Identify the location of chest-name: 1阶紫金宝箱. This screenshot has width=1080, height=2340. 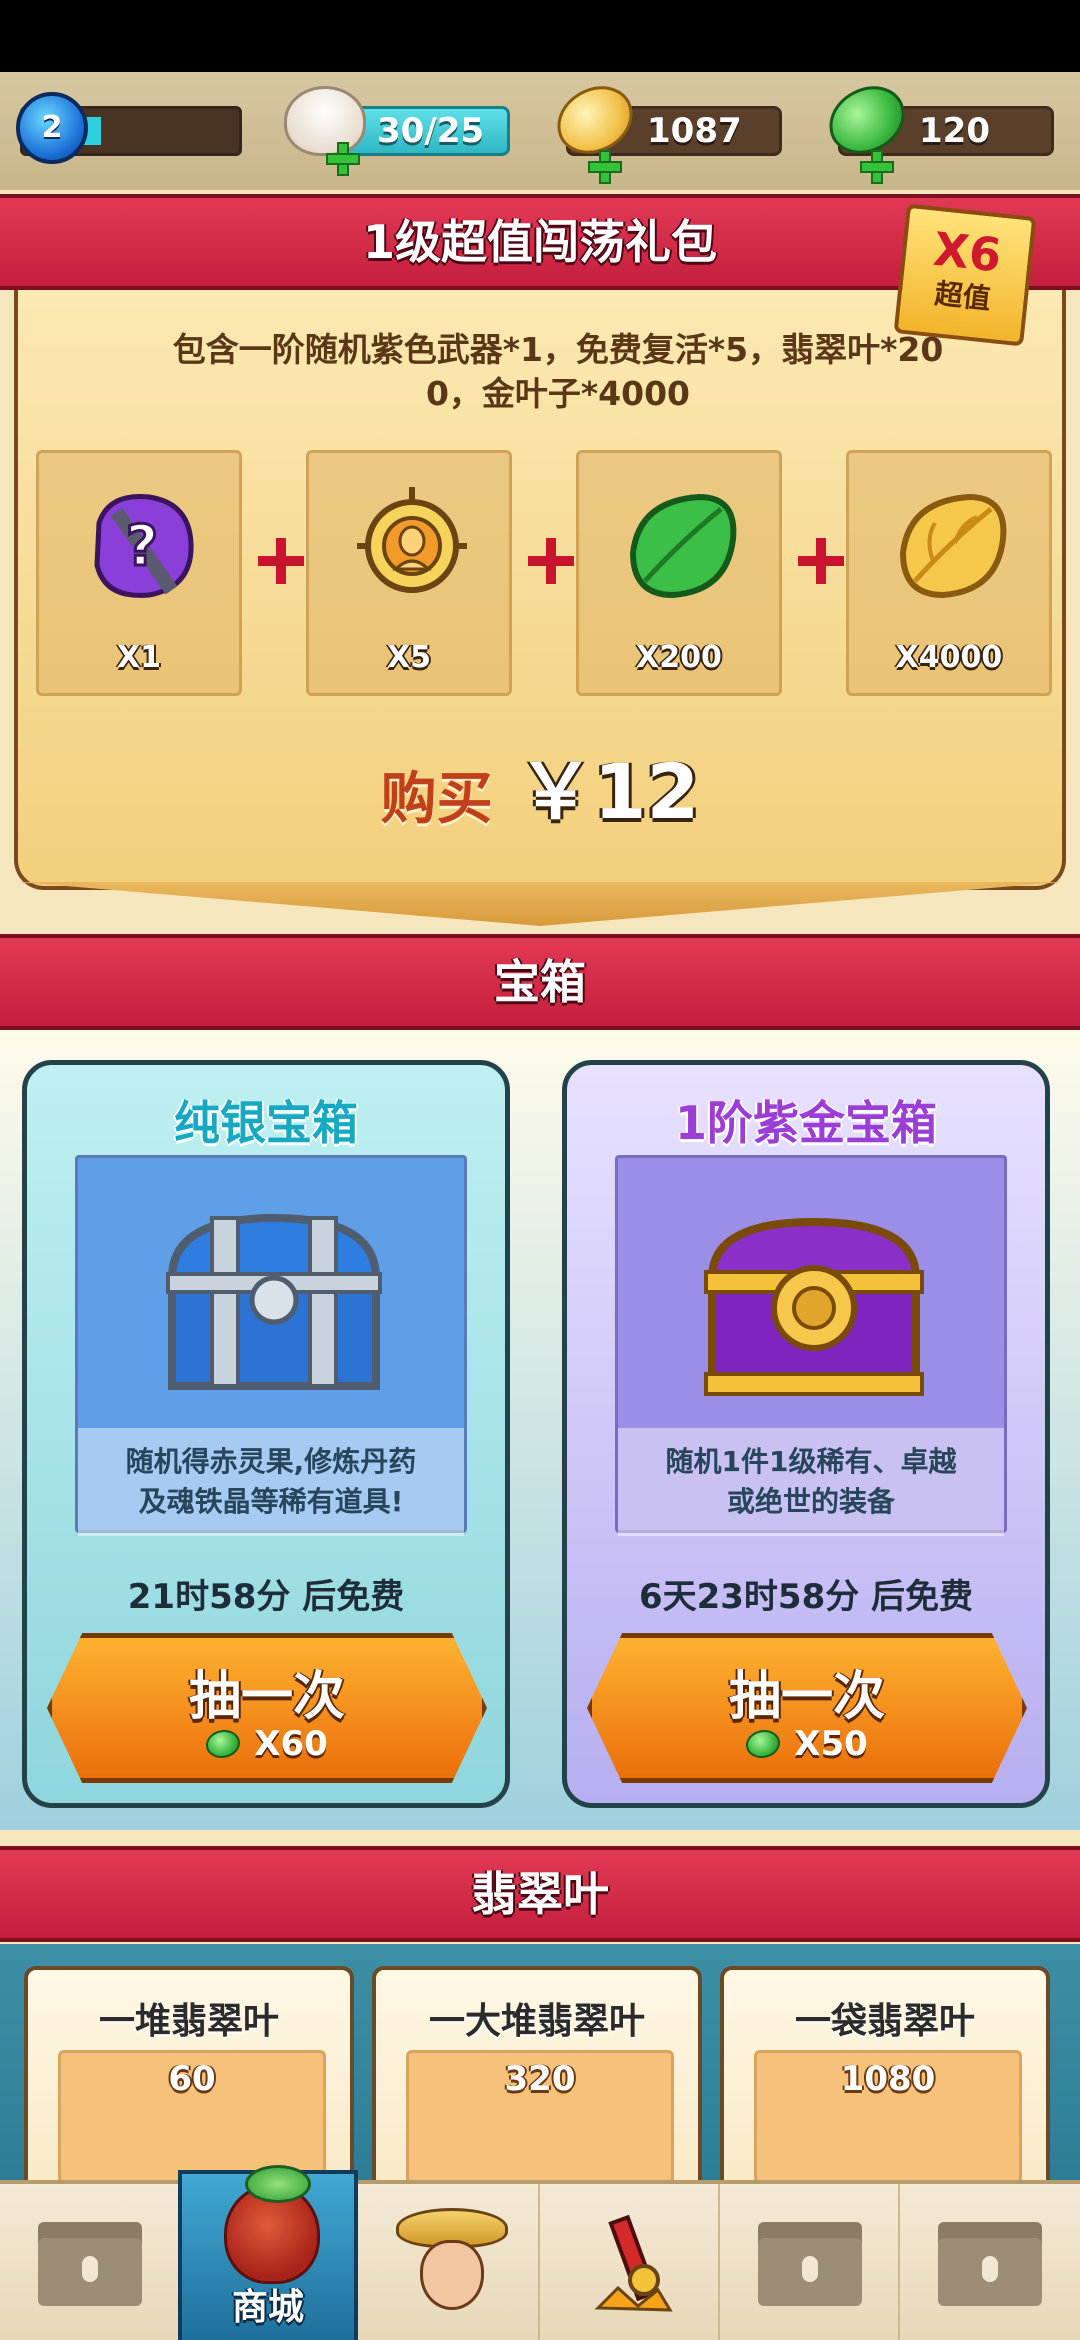
(805, 1123).